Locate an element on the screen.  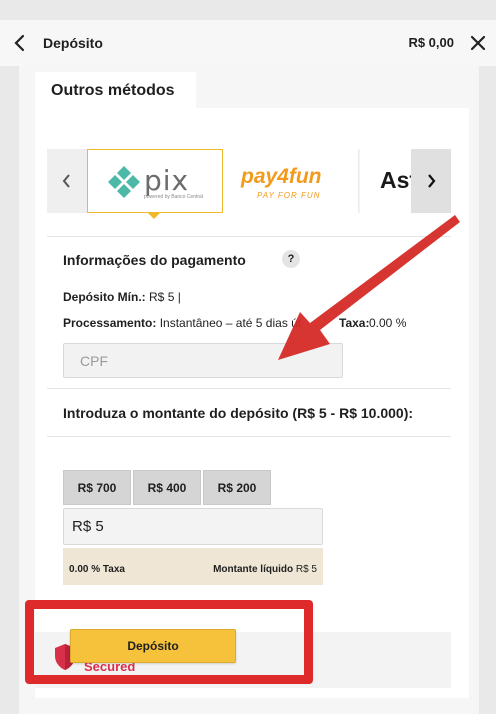
annotation-arrow-icon is located at coordinates (369, 287).